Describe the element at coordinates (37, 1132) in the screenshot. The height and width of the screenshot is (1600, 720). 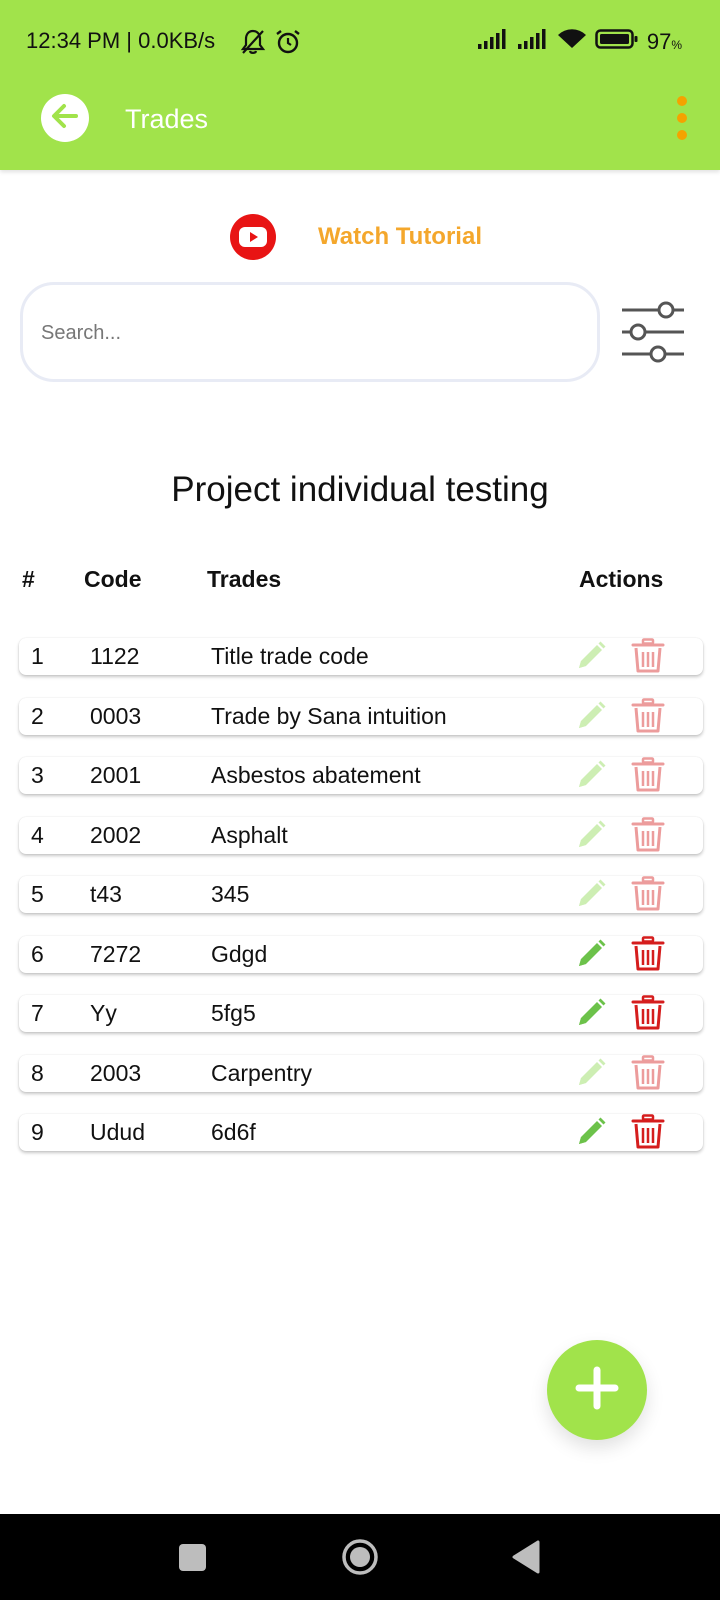
I see `row-number: 9` at that location.